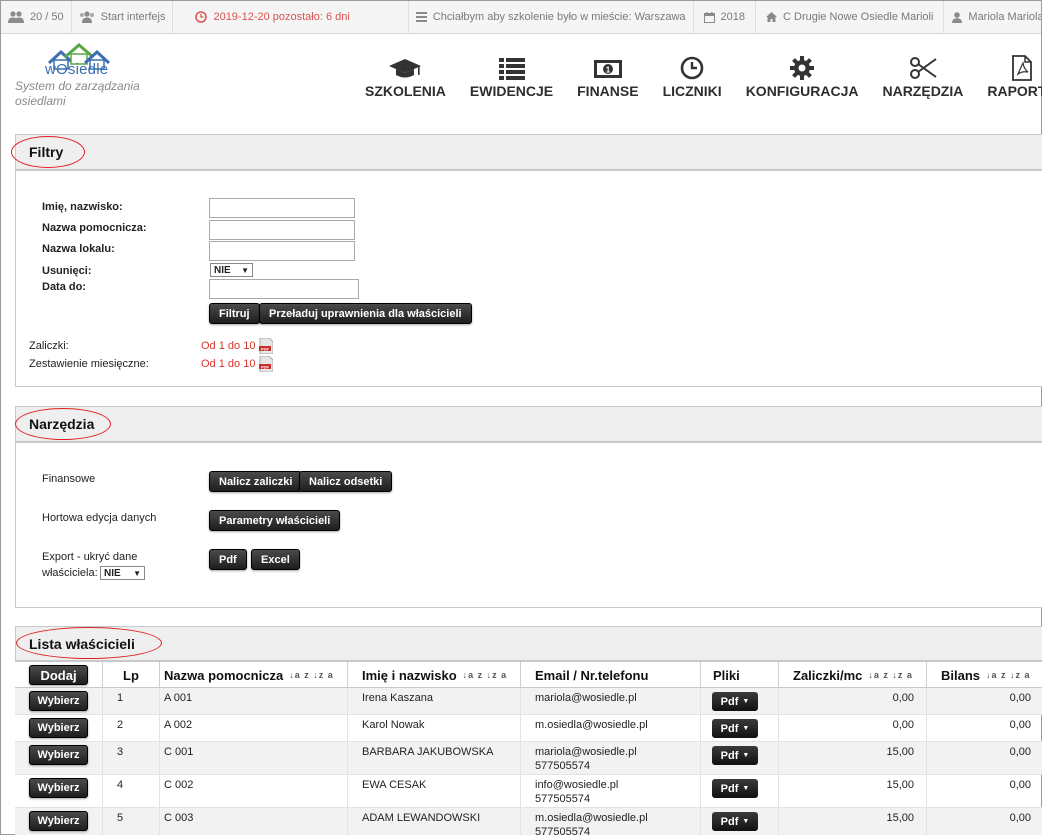 Image resolution: width=1042 pixels, height=835 pixels. Describe the element at coordinates (275, 520) in the screenshot. I see `owner-params-button: Parametry właścicieli` at that location.